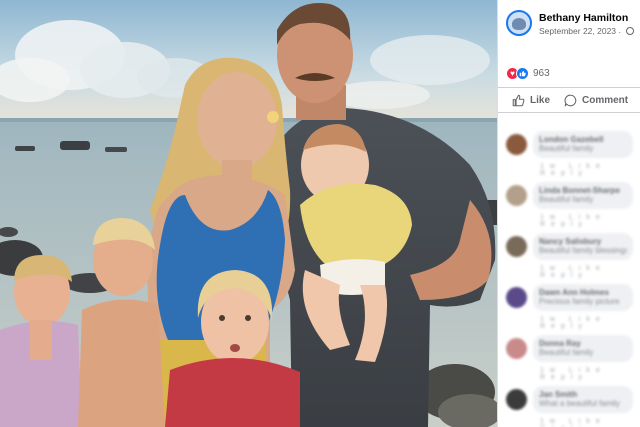 This screenshot has height=427, width=640. What do you see at coordinates (579, 301) in the screenshot?
I see `comment-text: Precious family picture` at bounding box center [579, 301].